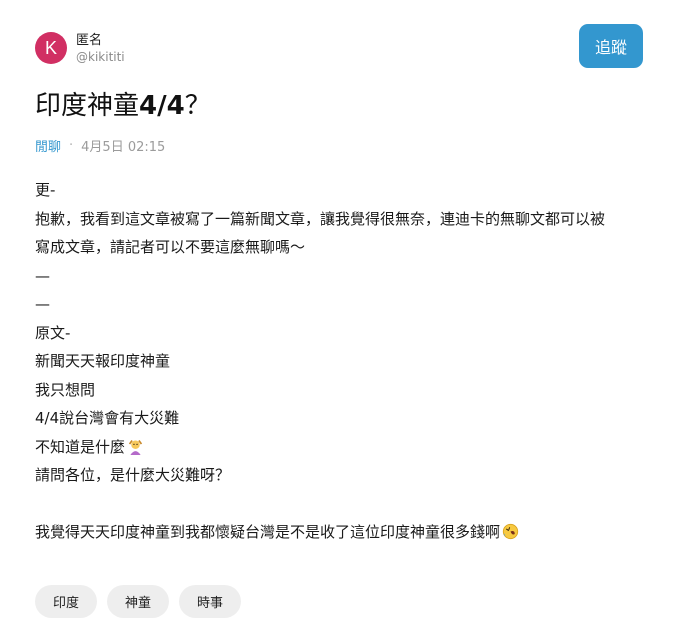  Describe the element at coordinates (87, 106) in the screenshot. I see `post-title-prefix: 印度神童` at that location.